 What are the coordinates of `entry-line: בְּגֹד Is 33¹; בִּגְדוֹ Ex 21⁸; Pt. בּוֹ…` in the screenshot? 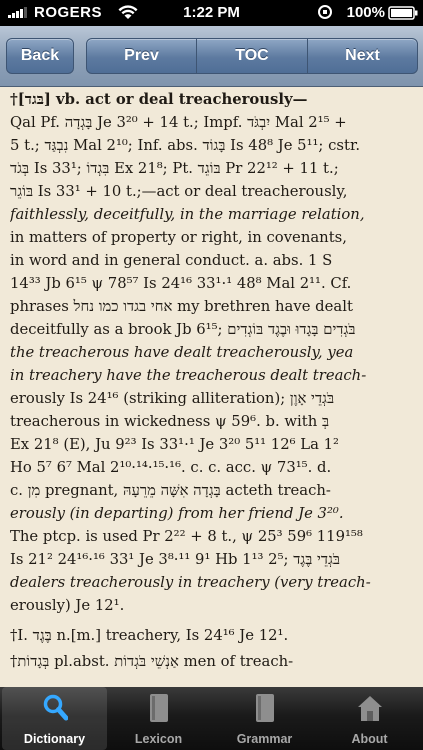 It's located at (174, 168).